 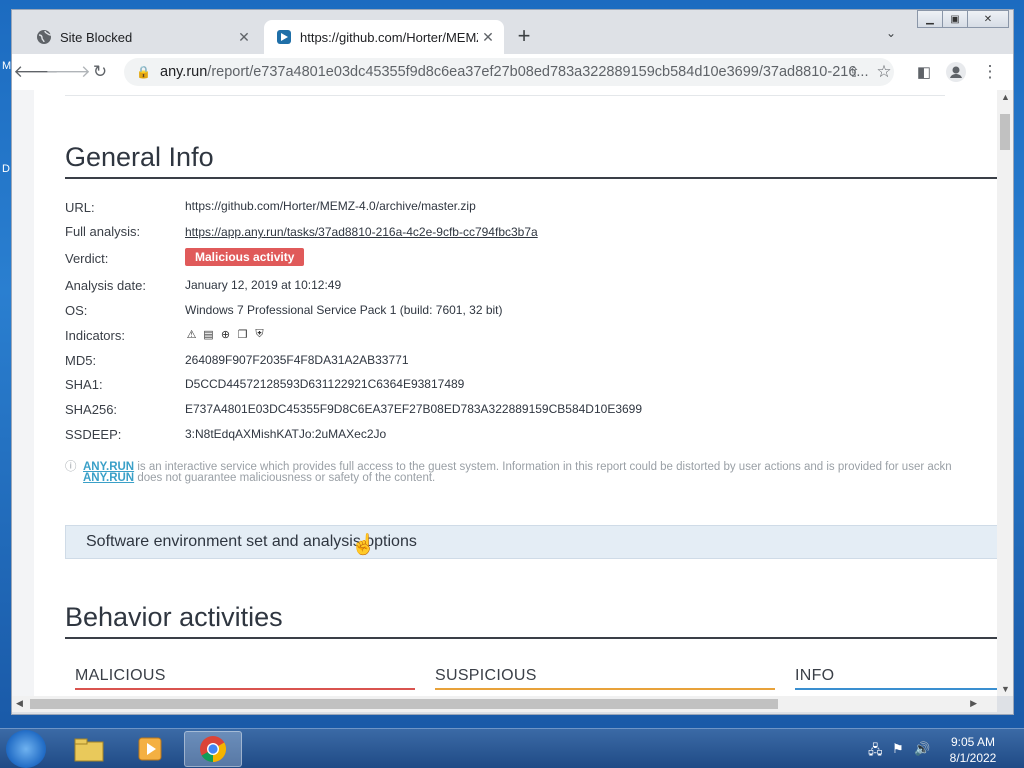 What do you see at coordinates (930, 19) in the screenshot?
I see `minimize-button: ▁` at bounding box center [930, 19].